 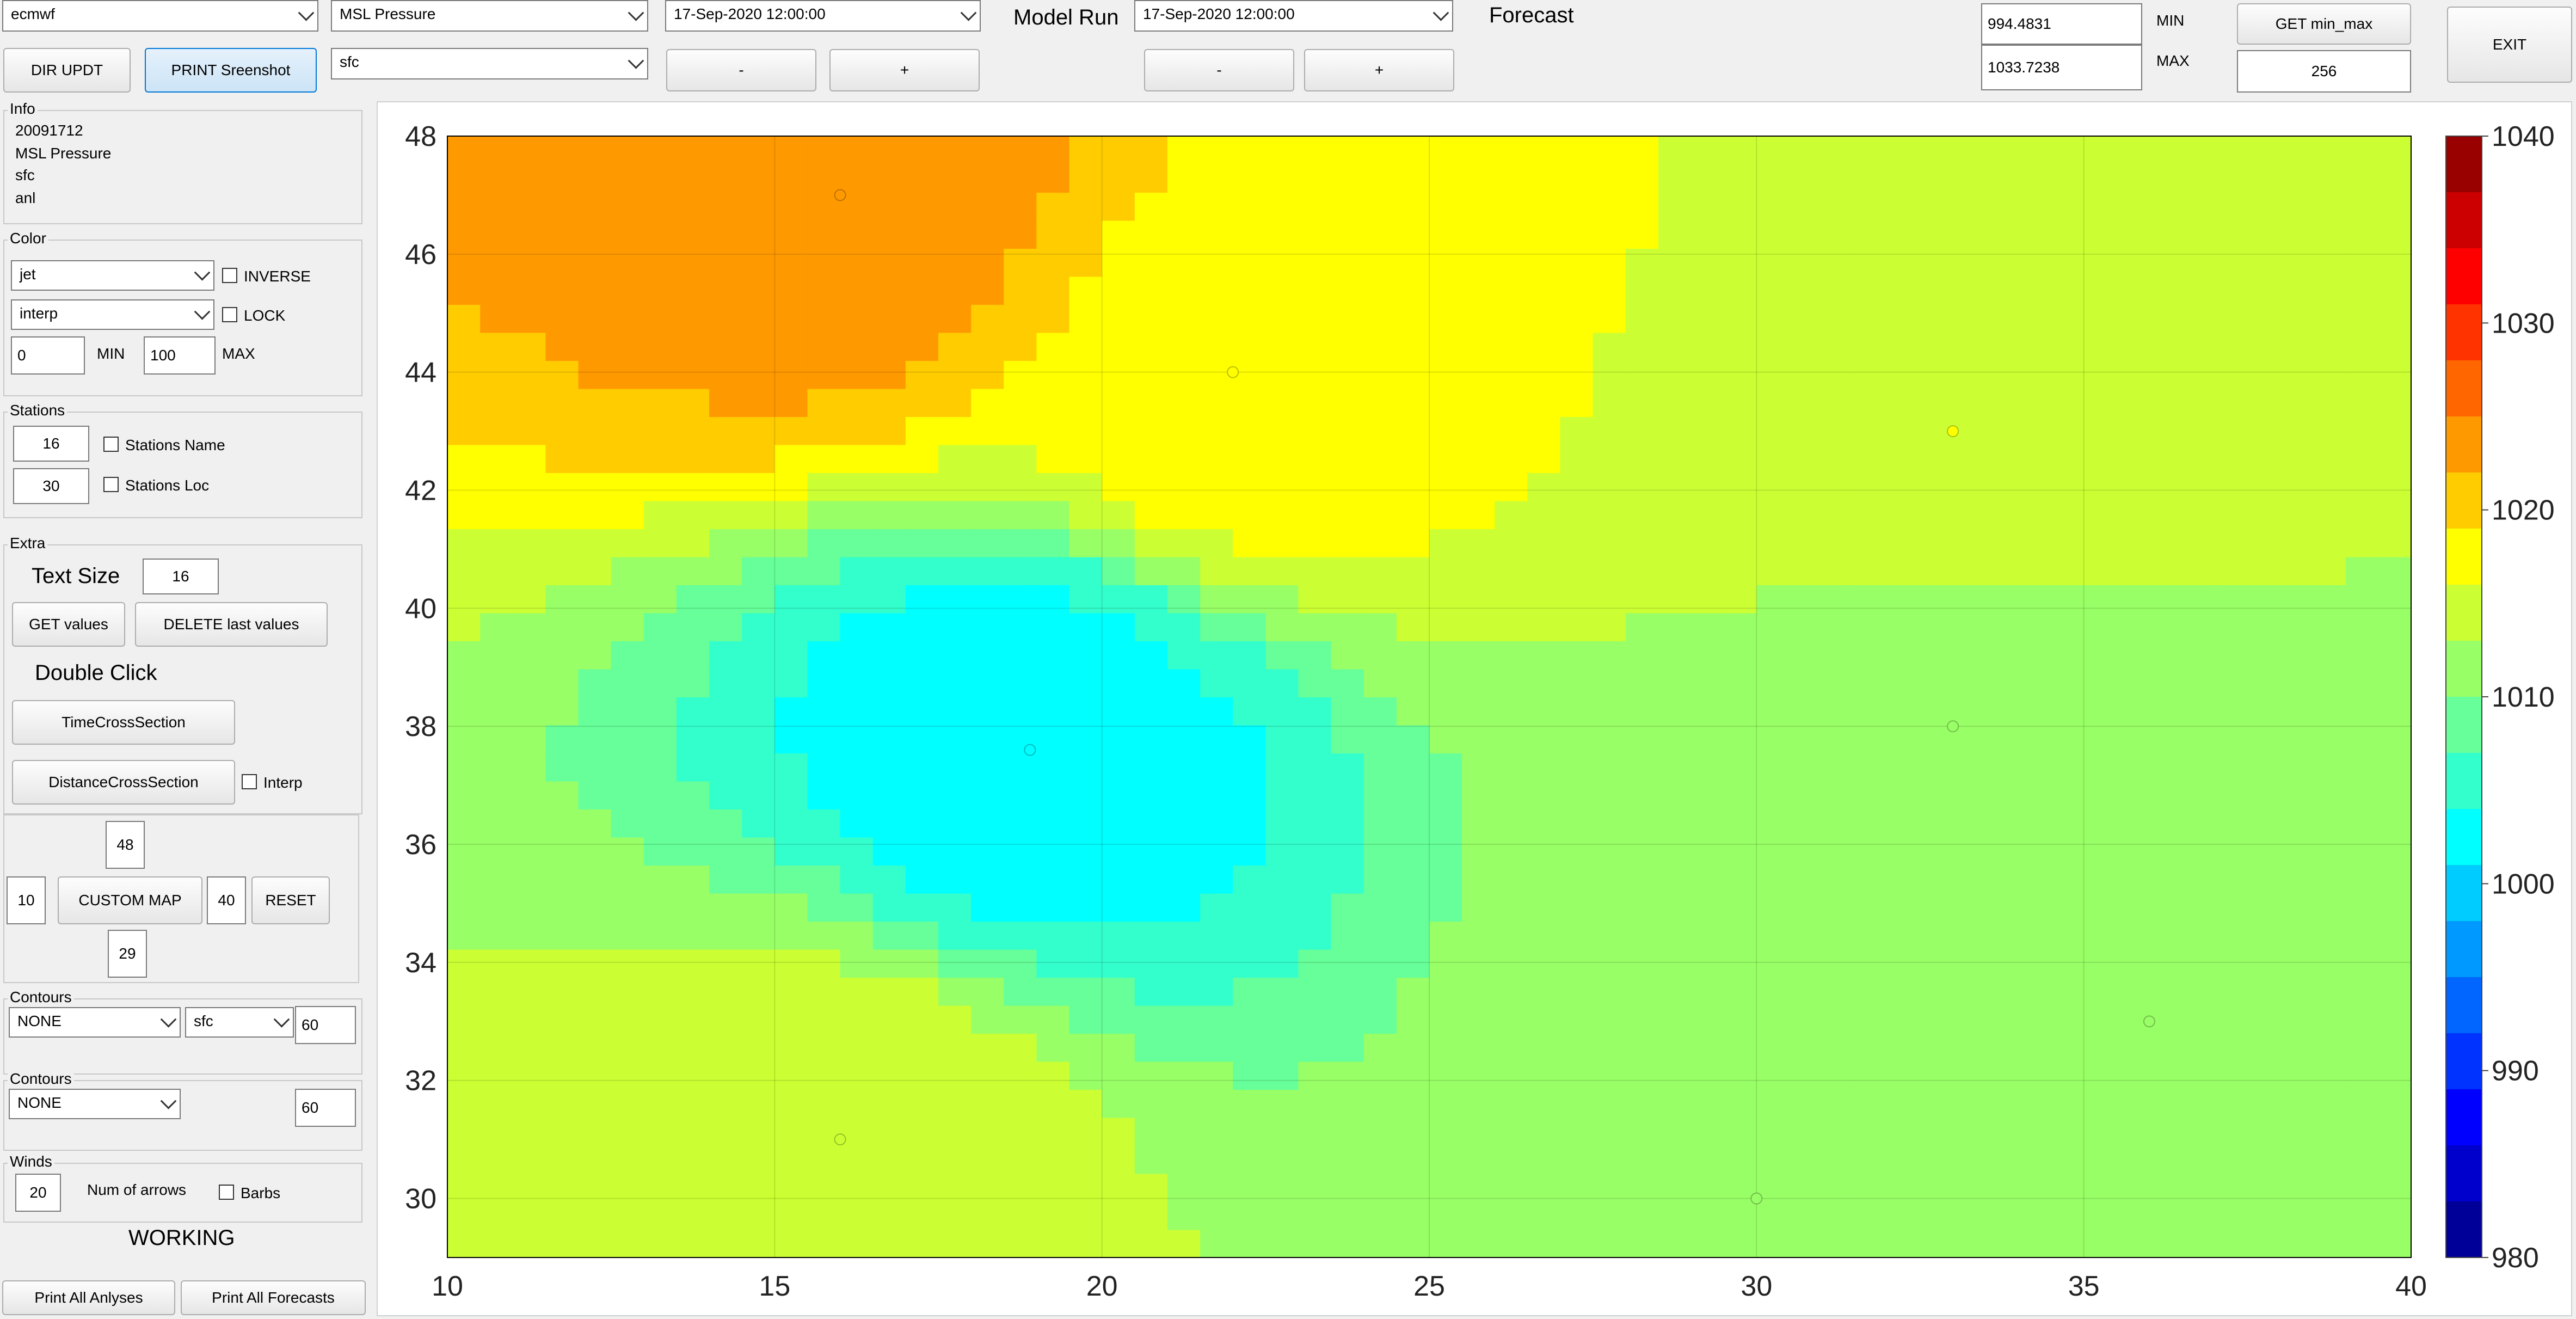 I want to click on distance-cross-section-button: DistanceCrossSection, so click(x=123, y=782).